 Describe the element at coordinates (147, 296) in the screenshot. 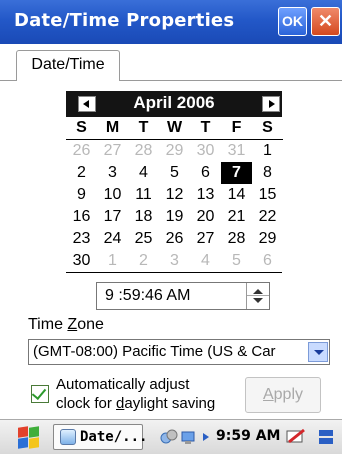

I see `time-value: 9 :59:46 AM` at that location.